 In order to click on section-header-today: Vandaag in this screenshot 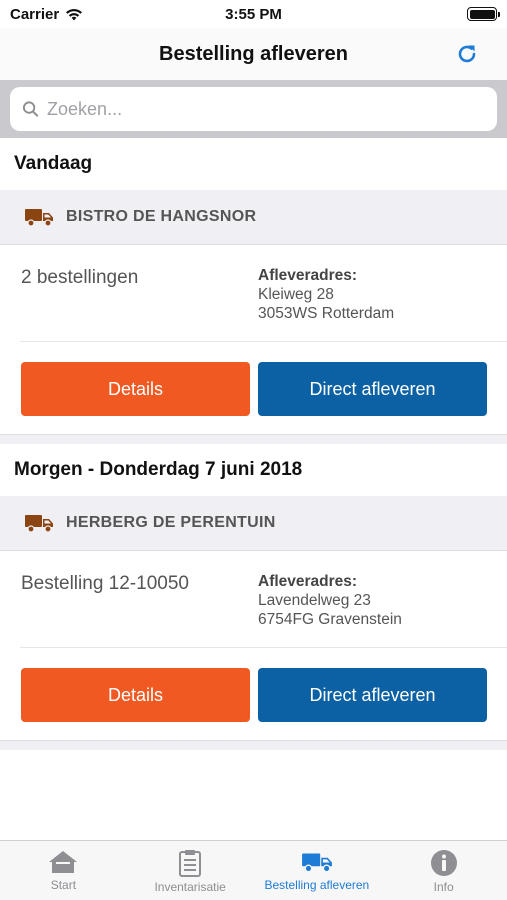, I will do `click(253, 164)`.